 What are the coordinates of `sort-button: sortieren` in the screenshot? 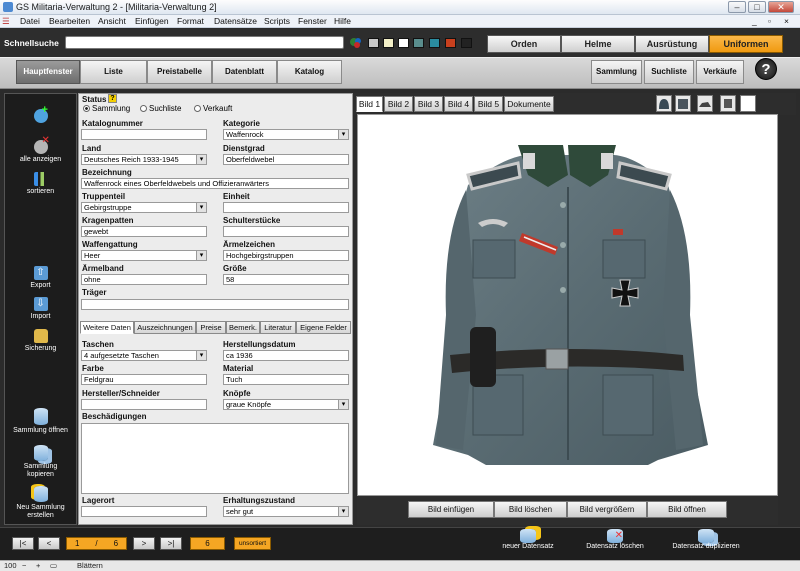 It's located at (40, 184).